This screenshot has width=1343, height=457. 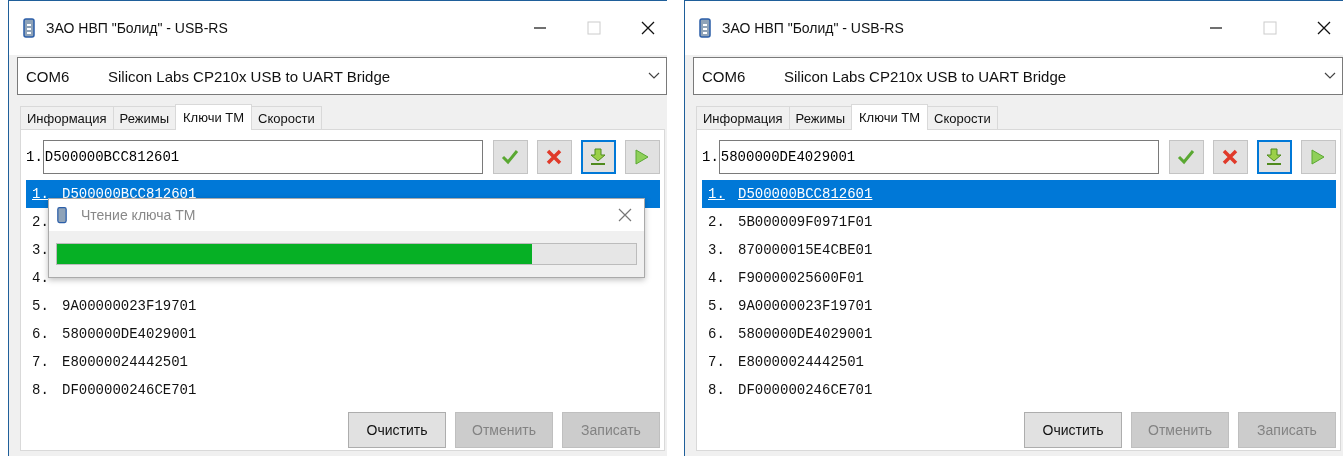 I want to click on key-list-item: 2. 5B000009F0971F01, so click(x=1019, y=222).